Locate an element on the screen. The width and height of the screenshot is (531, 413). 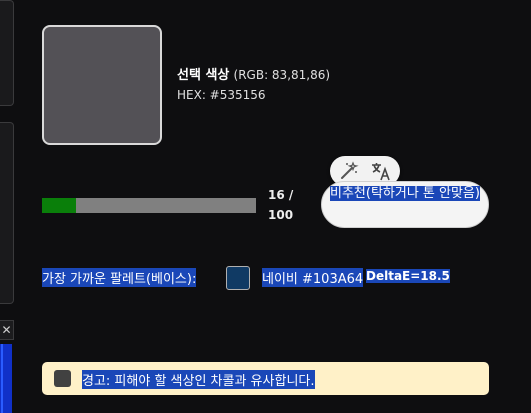
hex-value: HEX: #535156 is located at coordinates (221, 95).